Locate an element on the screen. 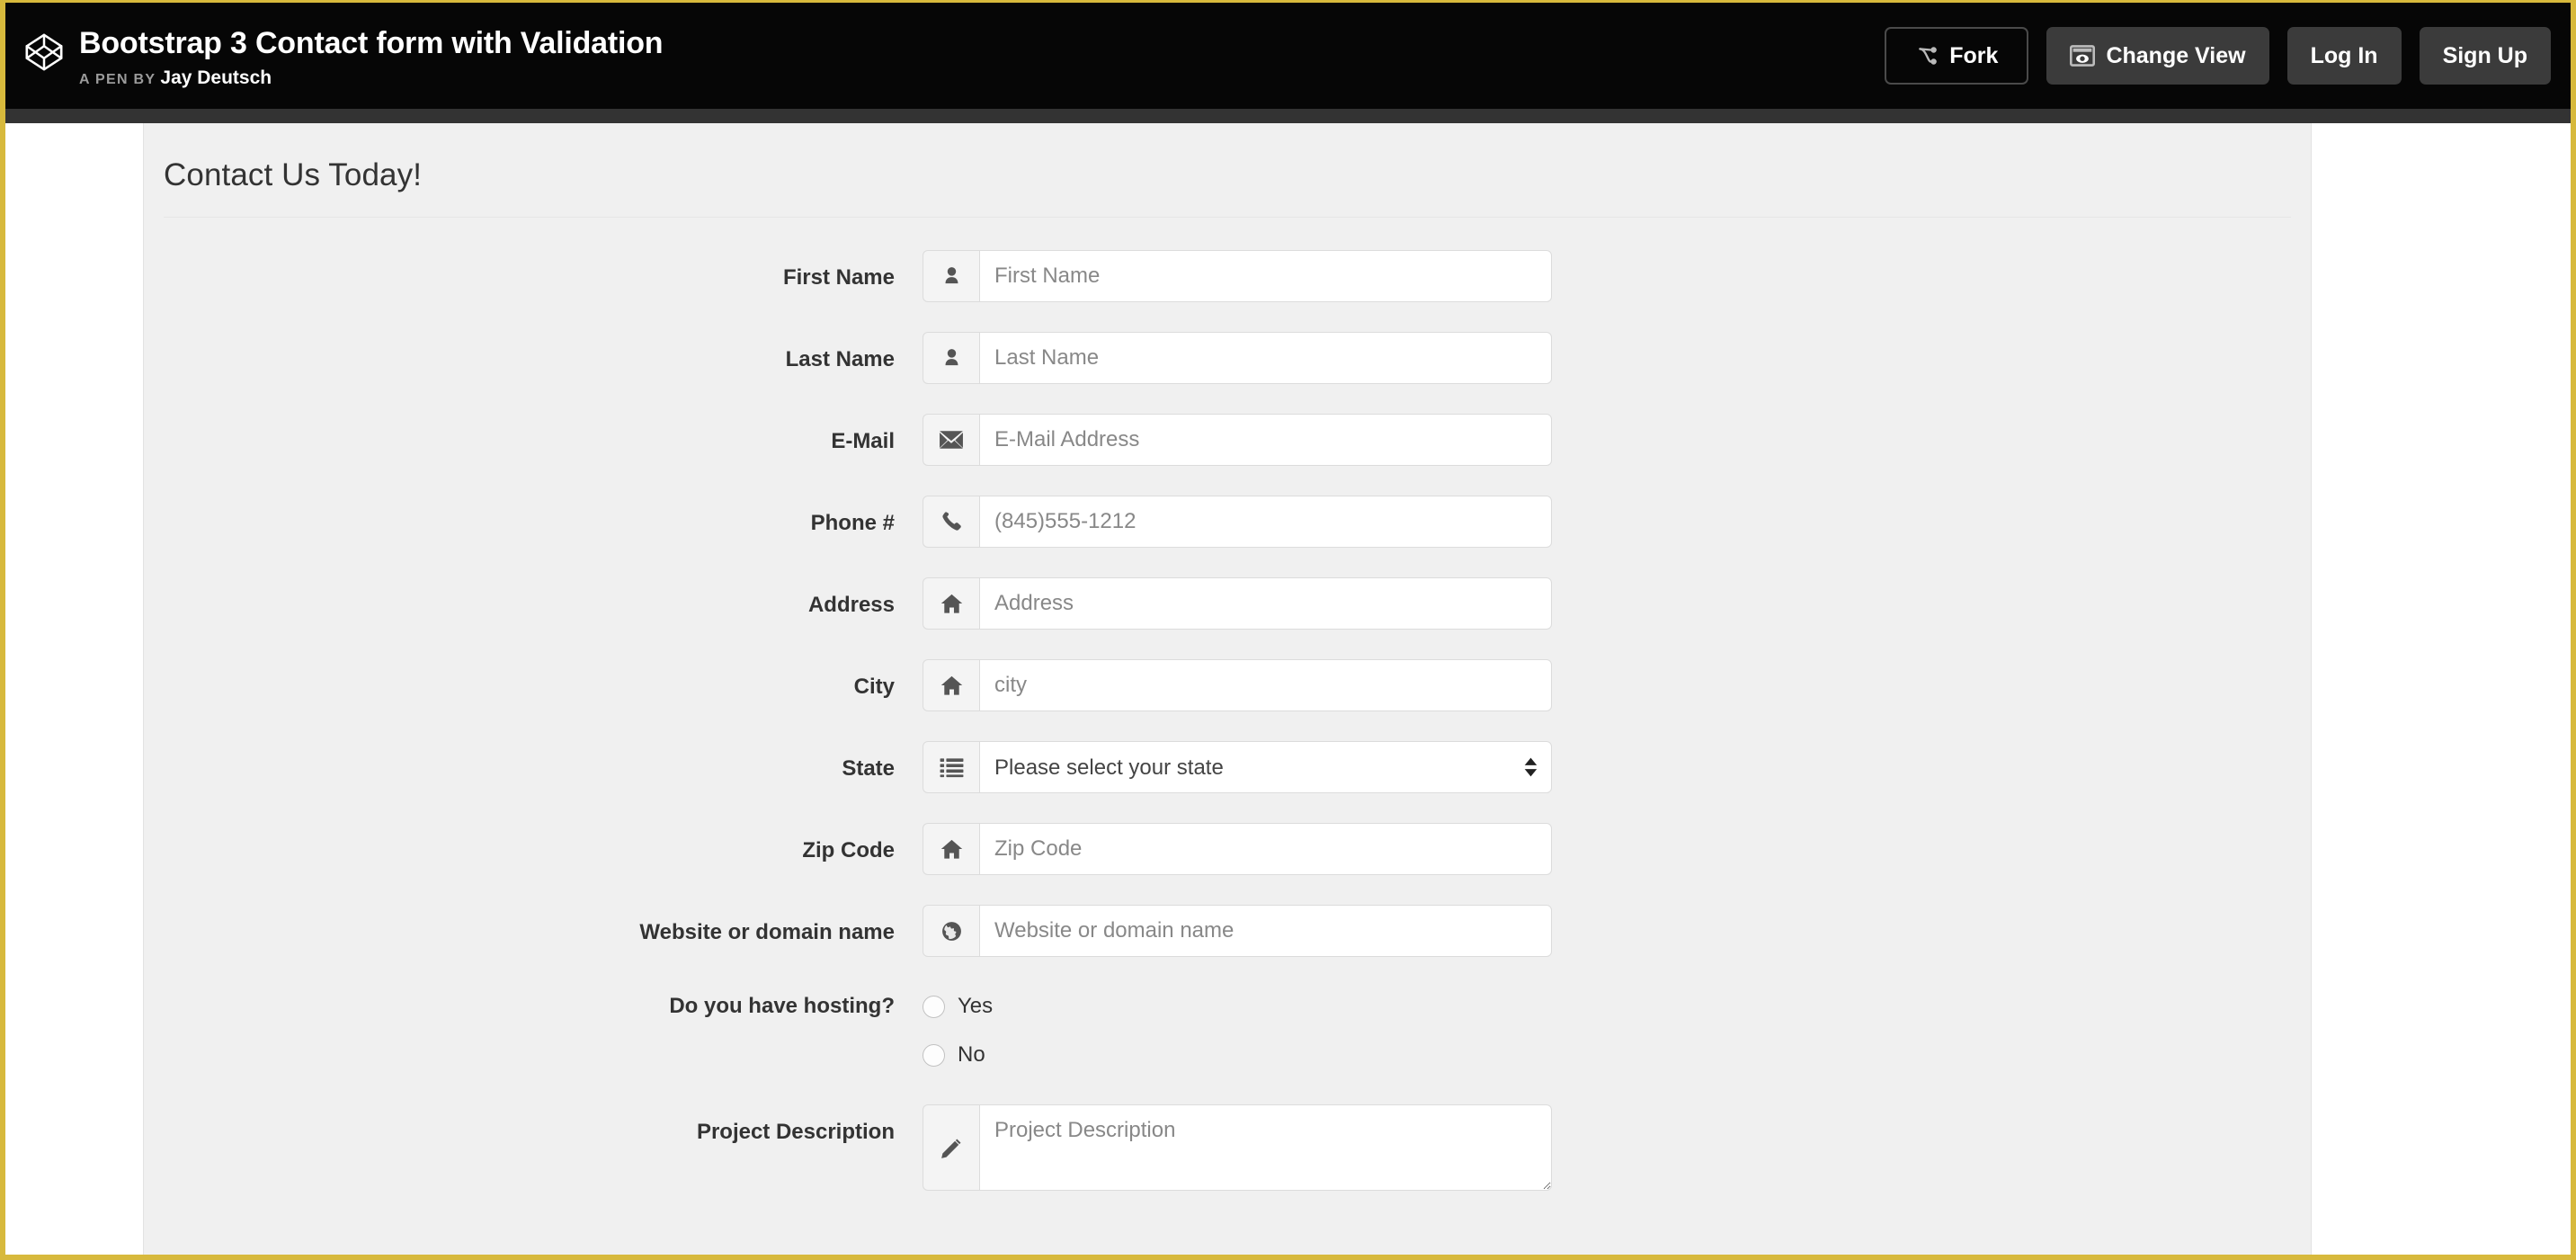 The image size is (2576, 1260). state-select-wrap: Please select your state is located at coordinates (1266, 767).